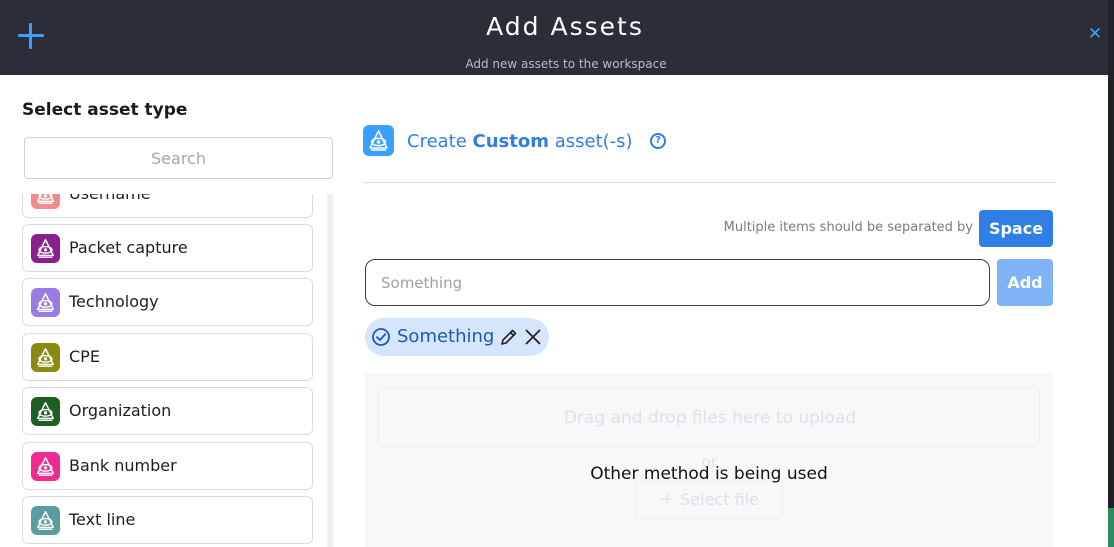 This screenshot has height=547, width=1114. What do you see at coordinates (566, 64) in the screenshot?
I see `modal-subtitle: Add new assets to the workspace` at bounding box center [566, 64].